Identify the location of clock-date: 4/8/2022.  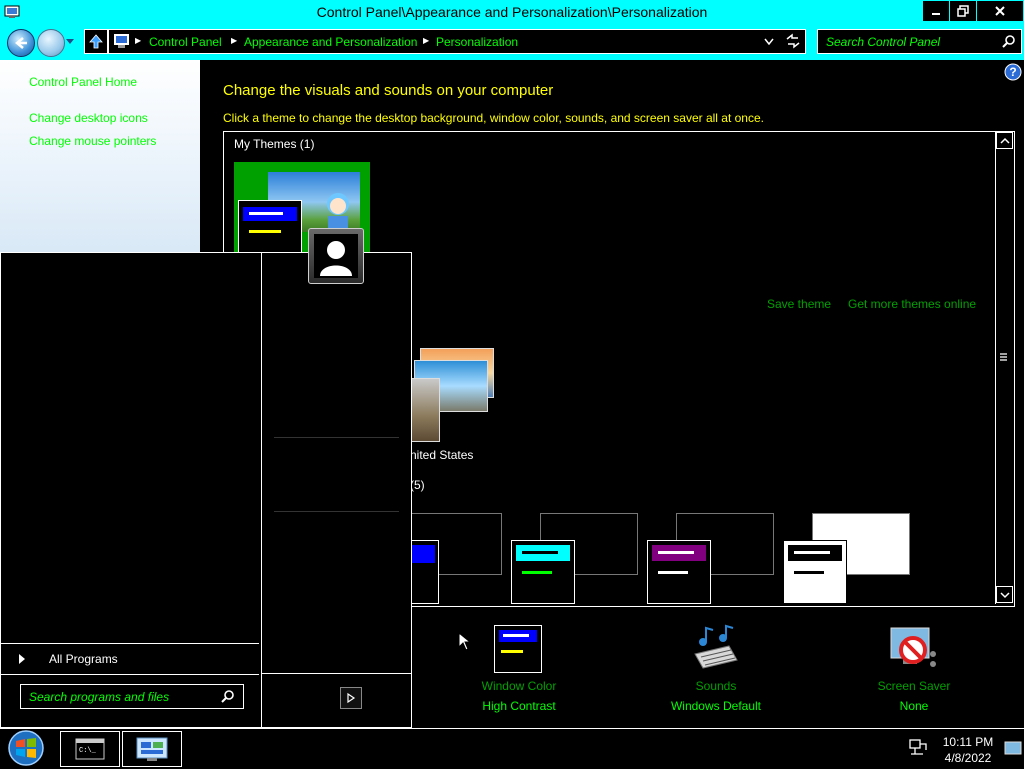
(968, 758).